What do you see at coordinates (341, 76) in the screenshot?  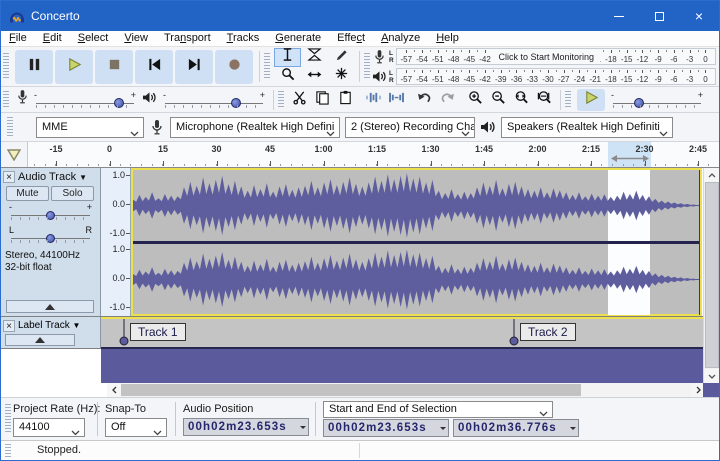 I see `multi-tool-button` at bounding box center [341, 76].